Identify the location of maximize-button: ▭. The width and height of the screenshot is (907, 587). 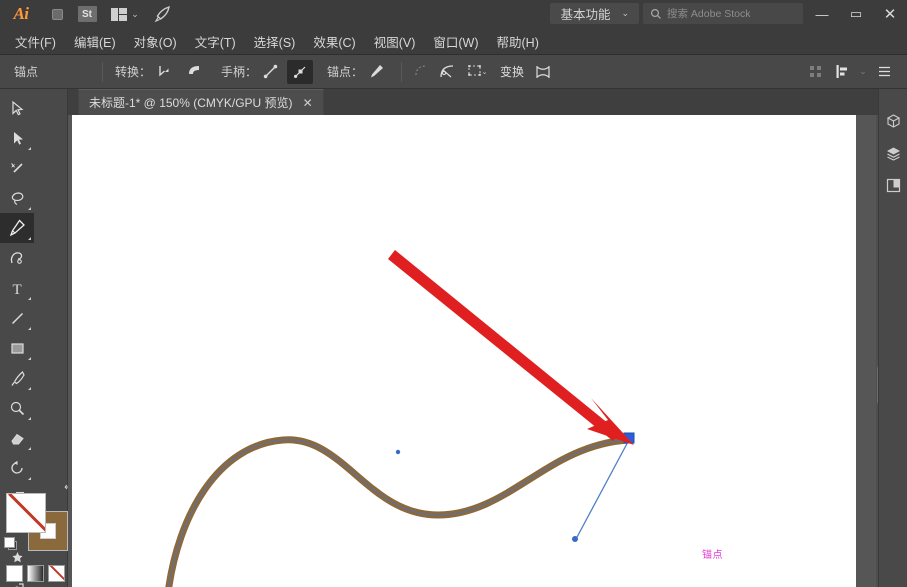
(856, 14).